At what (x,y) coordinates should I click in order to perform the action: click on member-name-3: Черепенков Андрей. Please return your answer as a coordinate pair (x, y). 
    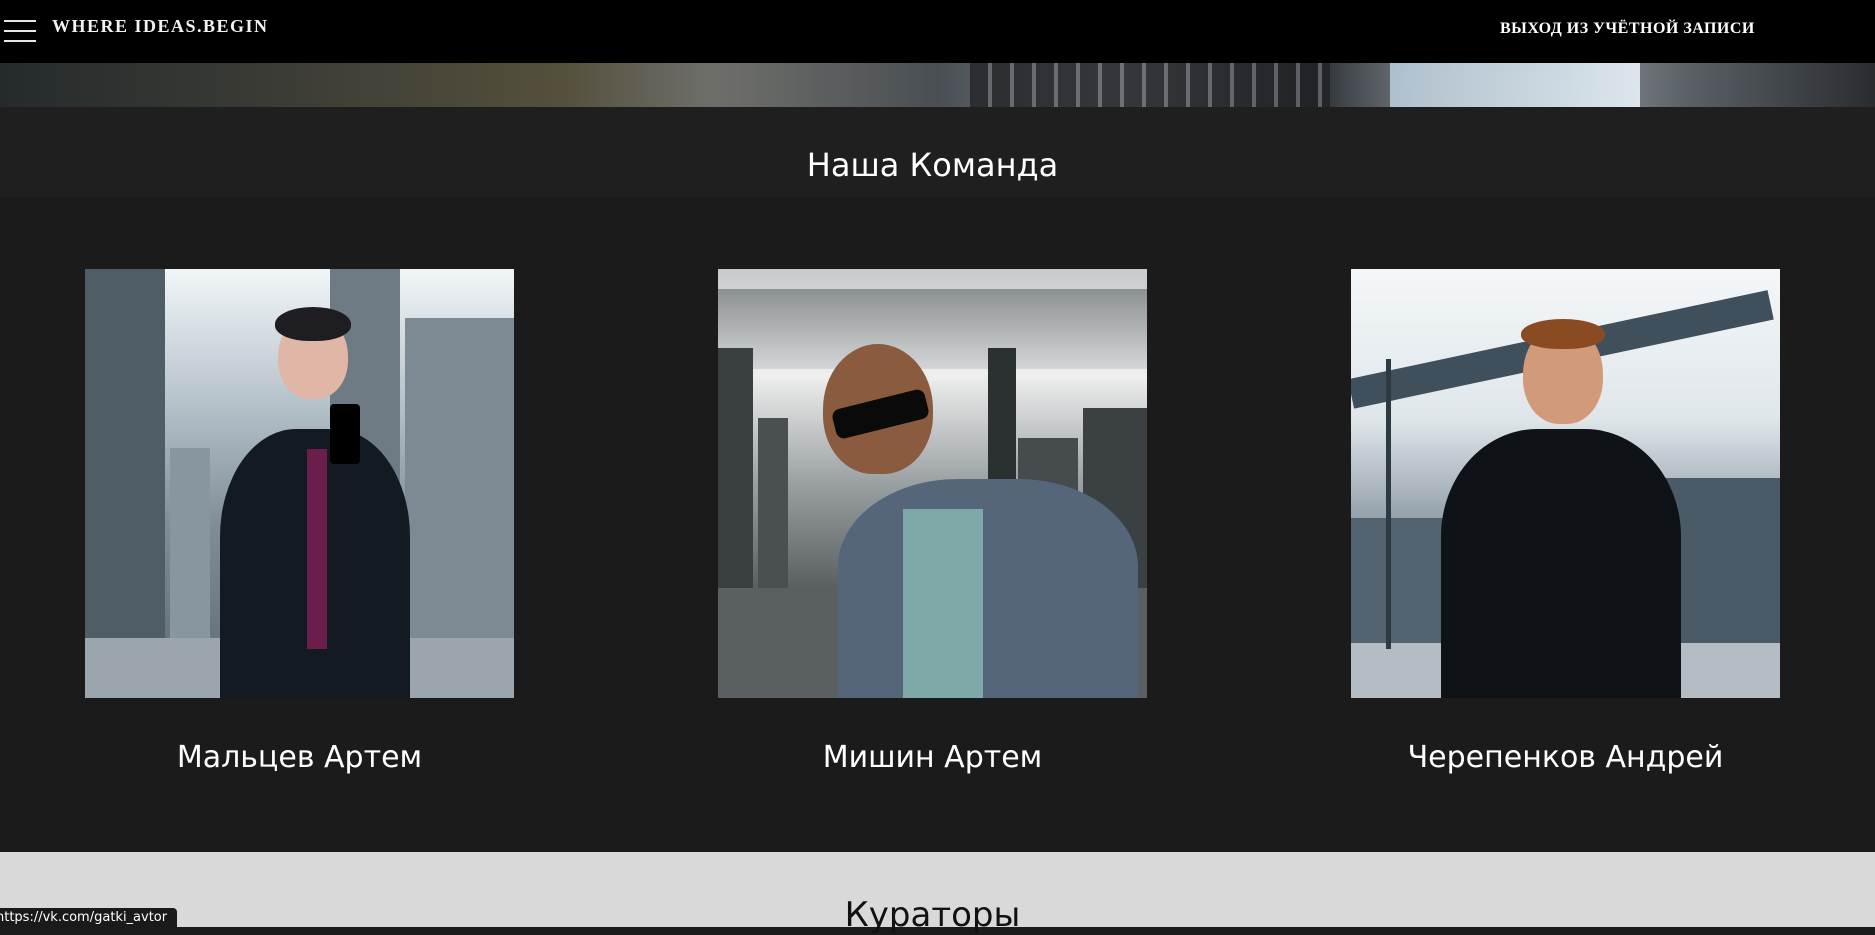
    Looking at the image, I should click on (1565, 757).